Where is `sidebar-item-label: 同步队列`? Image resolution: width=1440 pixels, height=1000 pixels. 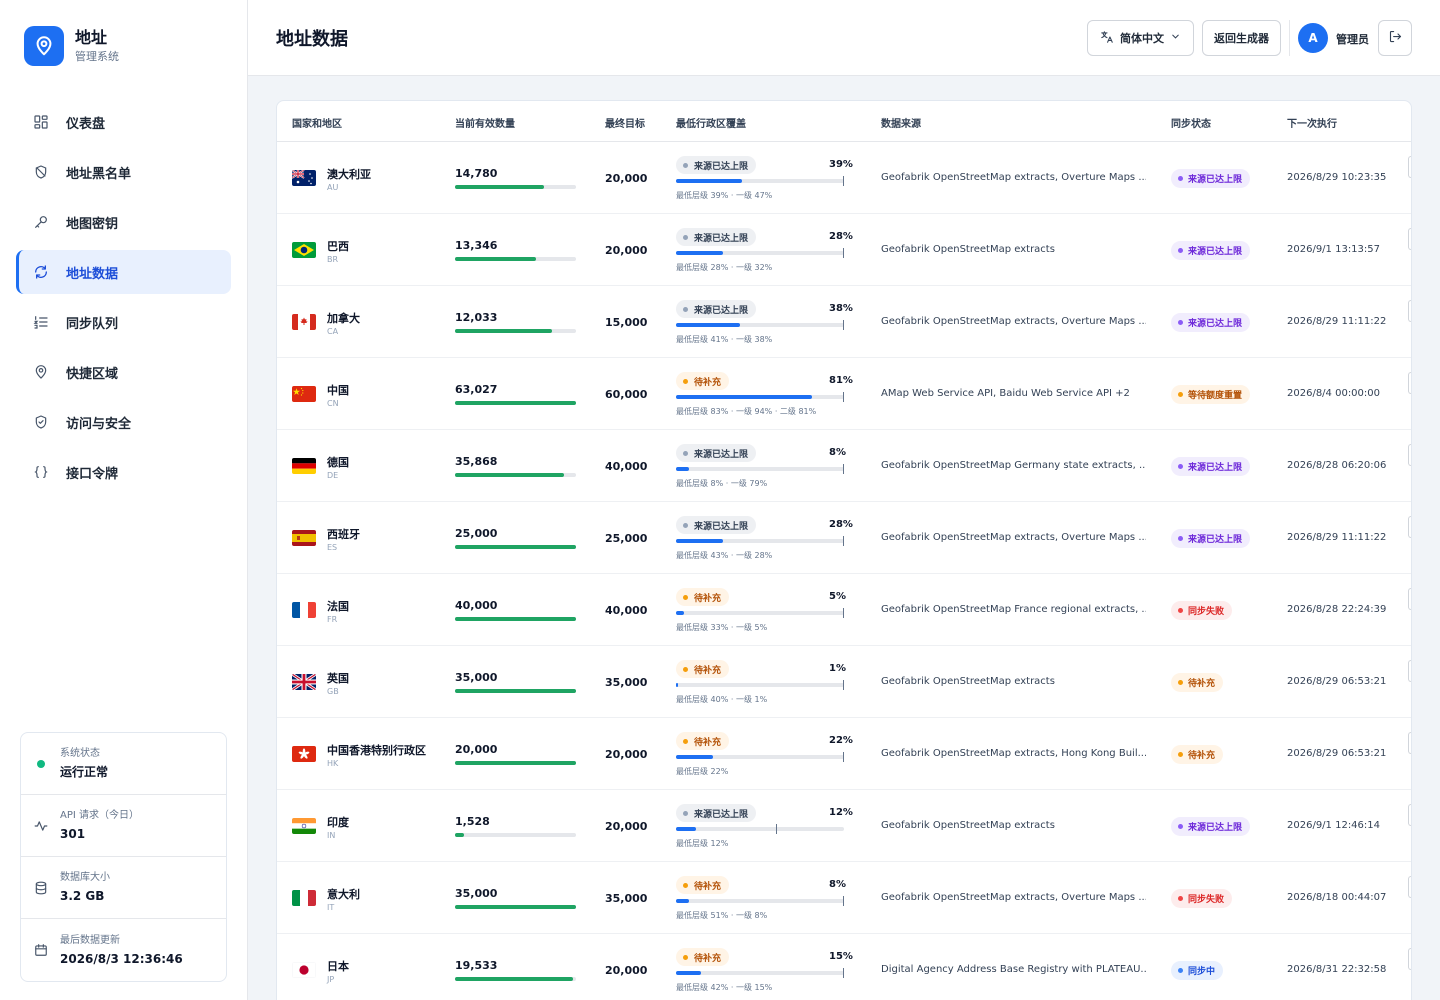 sidebar-item-label: 同步队列 is located at coordinates (92, 324).